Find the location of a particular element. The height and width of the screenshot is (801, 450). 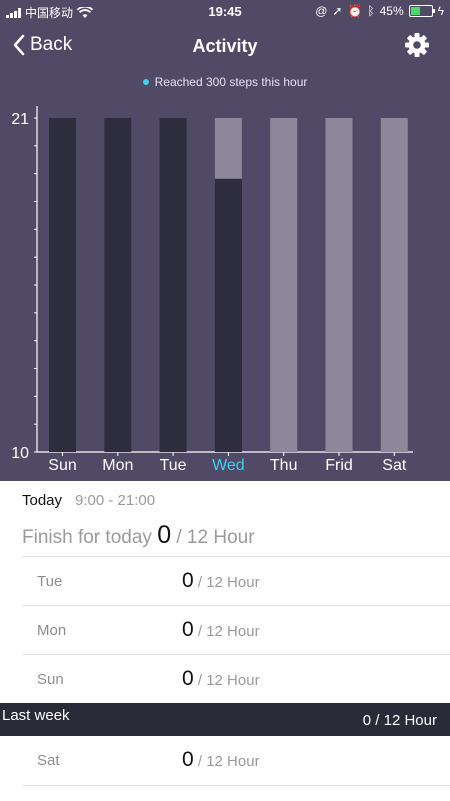

day-name: Sun is located at coordinates (50, 679).